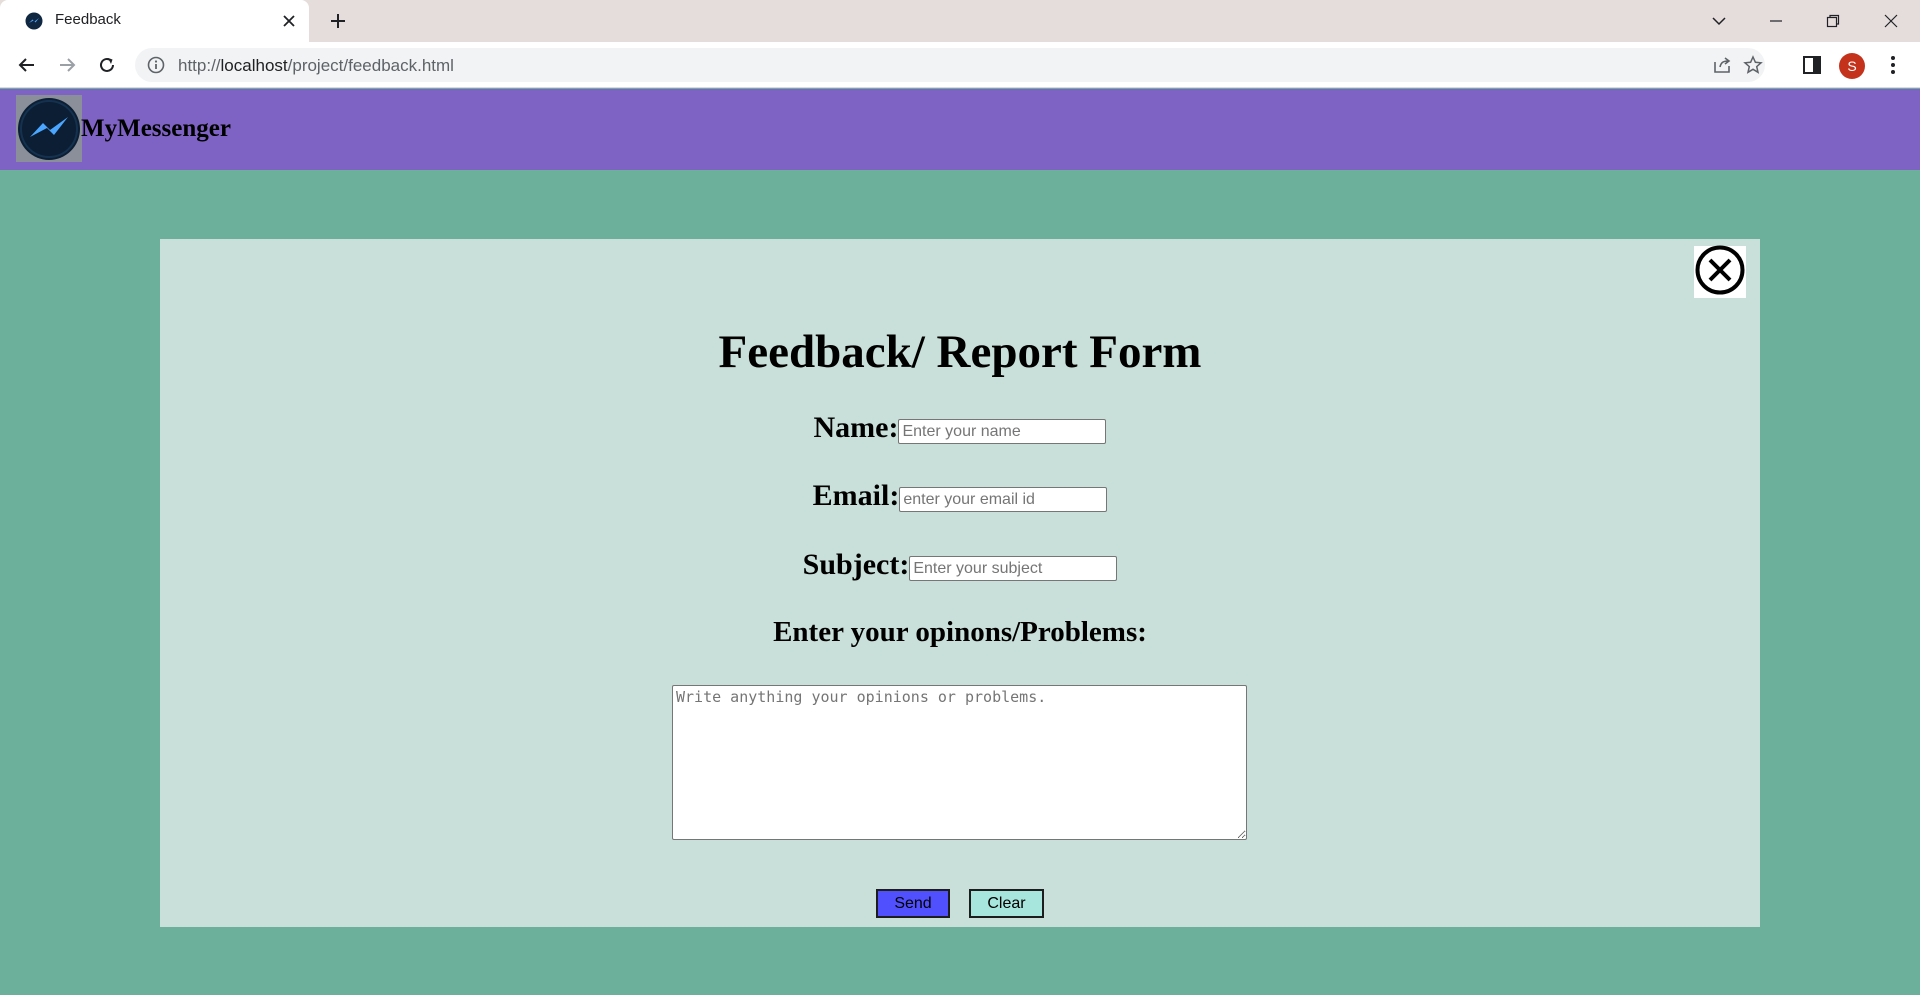  I want to click on reload-icon, so click(107, 65).